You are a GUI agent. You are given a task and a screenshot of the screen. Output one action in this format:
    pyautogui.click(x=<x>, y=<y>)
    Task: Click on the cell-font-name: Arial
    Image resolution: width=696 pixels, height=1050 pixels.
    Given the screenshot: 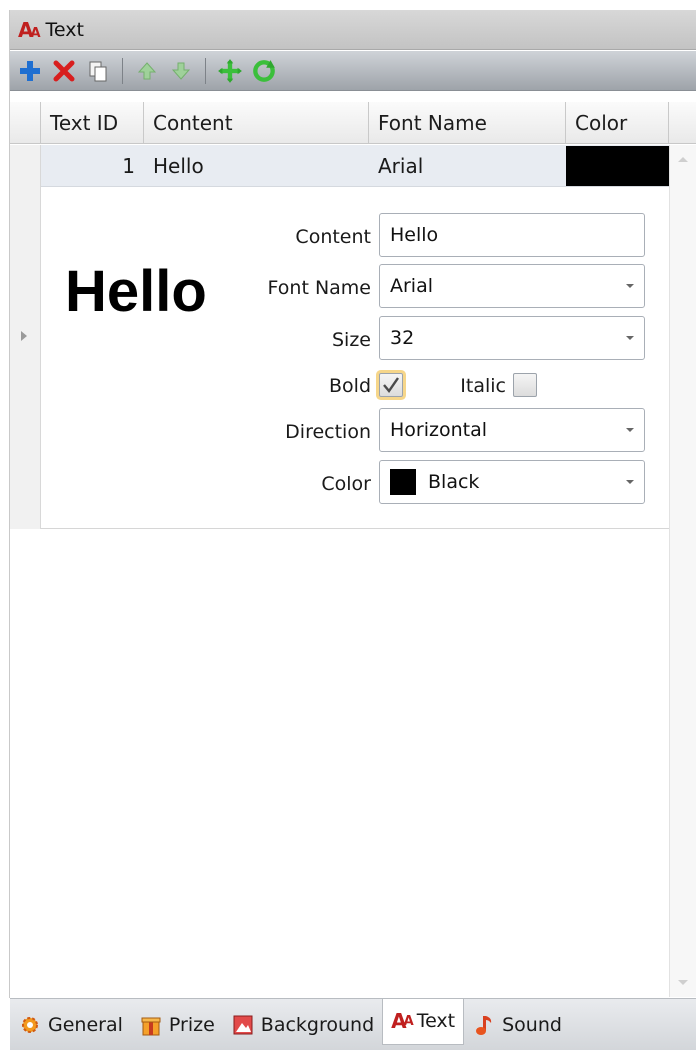 What is the action you would take?
    pyautogui.click(x=467, y=165)
    